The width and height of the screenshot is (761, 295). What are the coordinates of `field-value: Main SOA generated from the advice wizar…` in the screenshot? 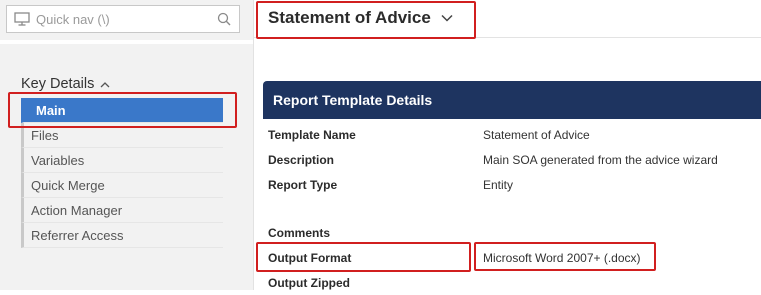 It's located at (600, 160).